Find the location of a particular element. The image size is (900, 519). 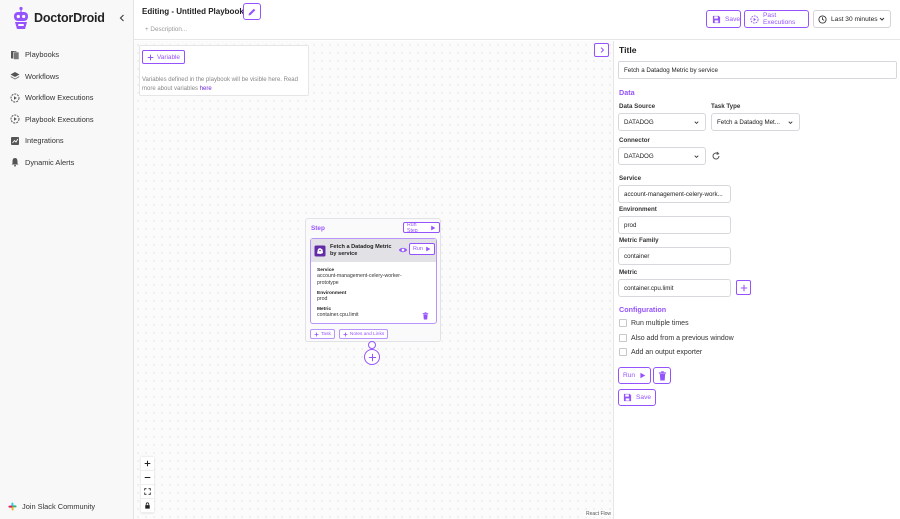

run-button: Run is located at coordinates (635, 375).